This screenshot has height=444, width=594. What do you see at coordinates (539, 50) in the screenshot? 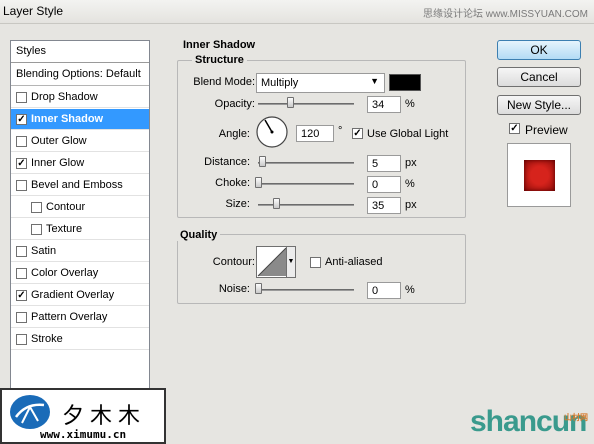
I see `ok-button: OK` at bounding box center [539, 50].